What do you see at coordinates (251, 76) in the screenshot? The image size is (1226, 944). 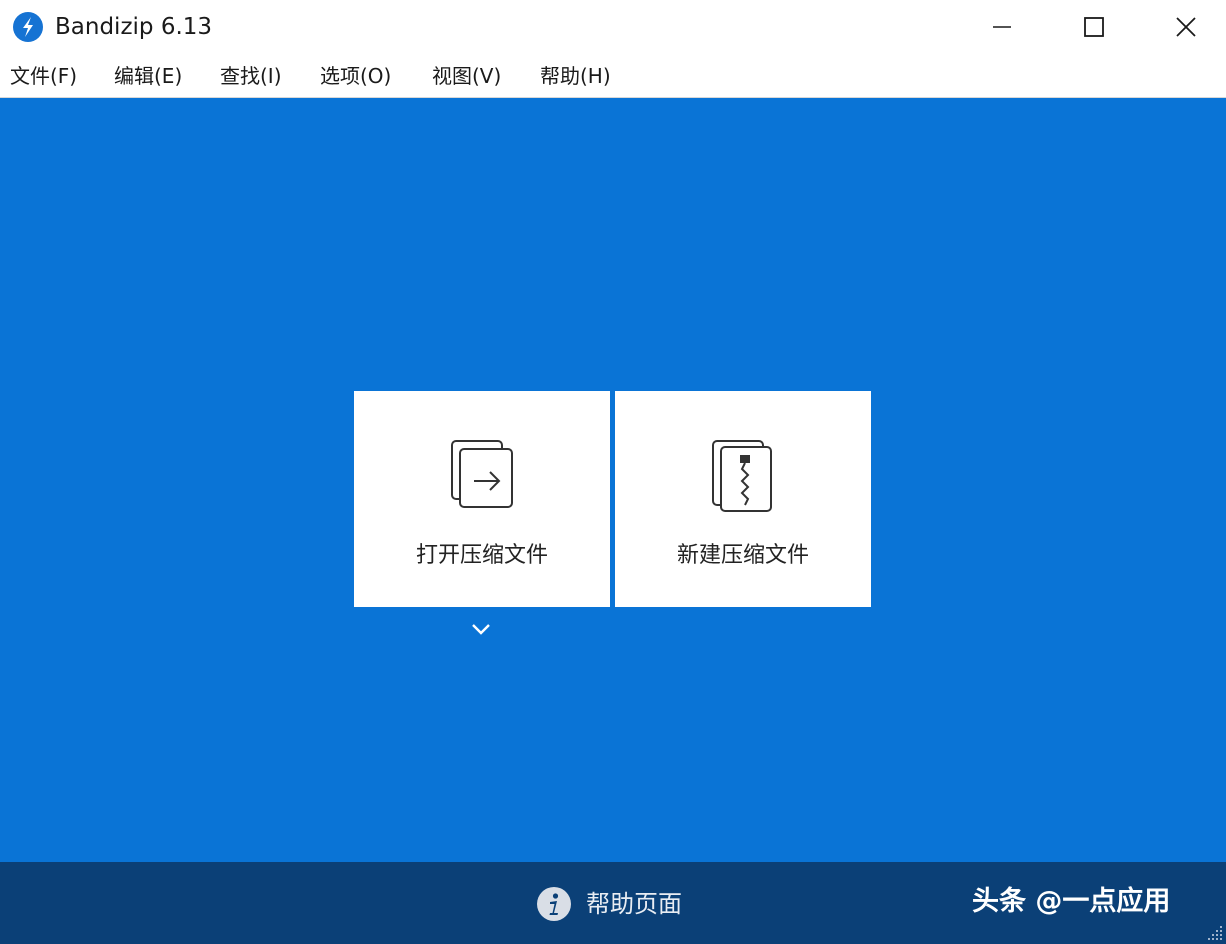 I see `menu-find: 查找(I)` at bounding box center [251, 76].